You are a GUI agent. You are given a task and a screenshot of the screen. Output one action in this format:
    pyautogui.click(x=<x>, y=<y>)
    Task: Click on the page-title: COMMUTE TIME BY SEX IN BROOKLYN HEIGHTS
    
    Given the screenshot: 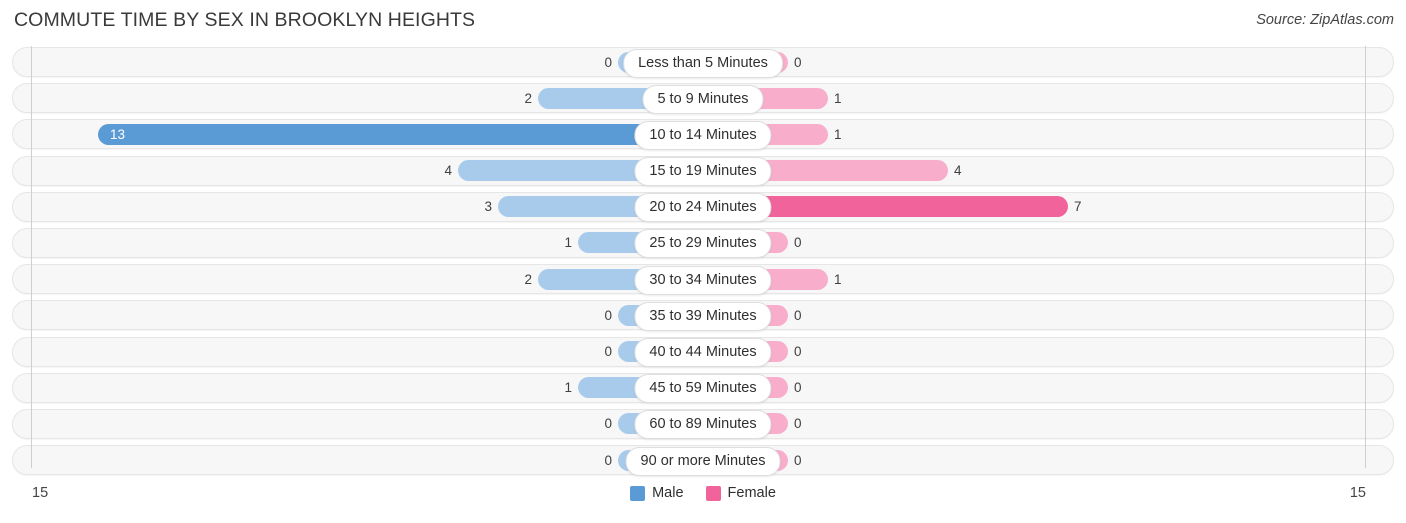 What is the action you would take?
    pyautogui.click(x=245, y=20)
    